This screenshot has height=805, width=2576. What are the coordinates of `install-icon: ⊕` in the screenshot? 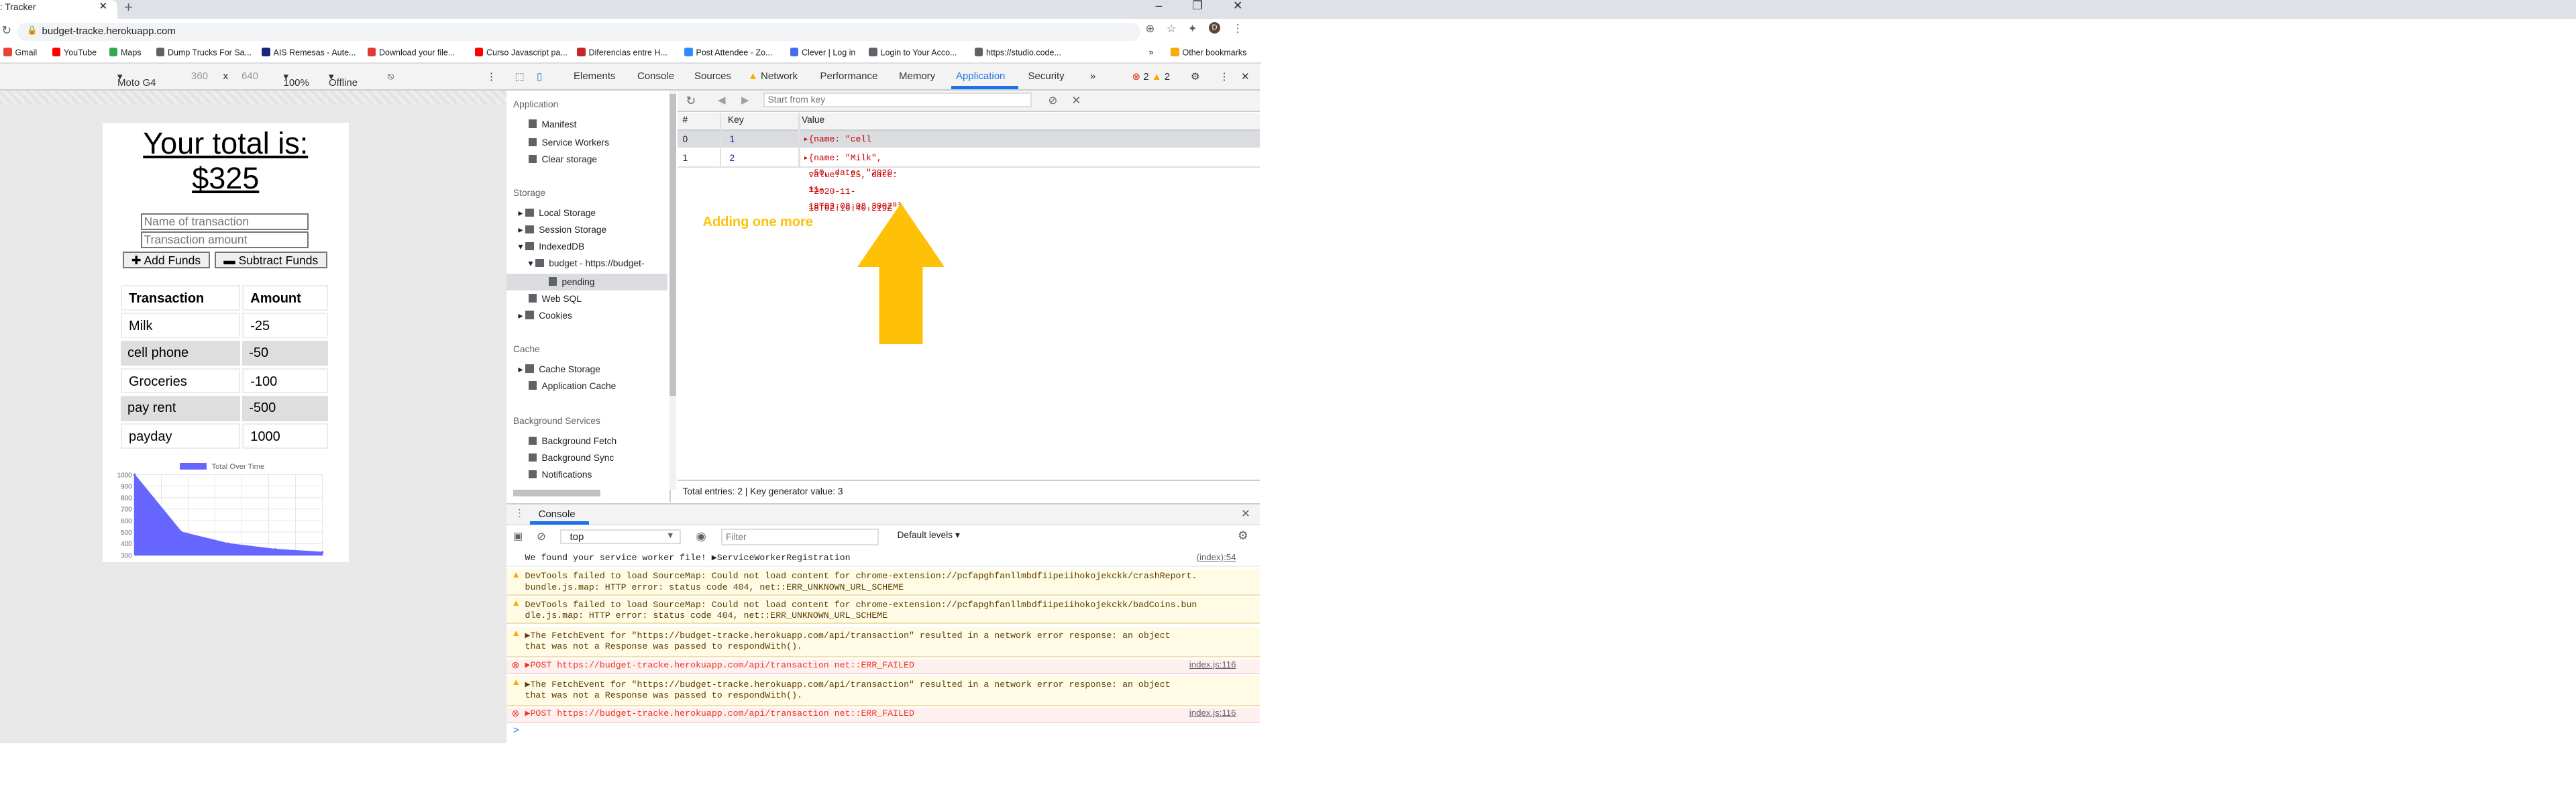 It's located at (1150, 29).